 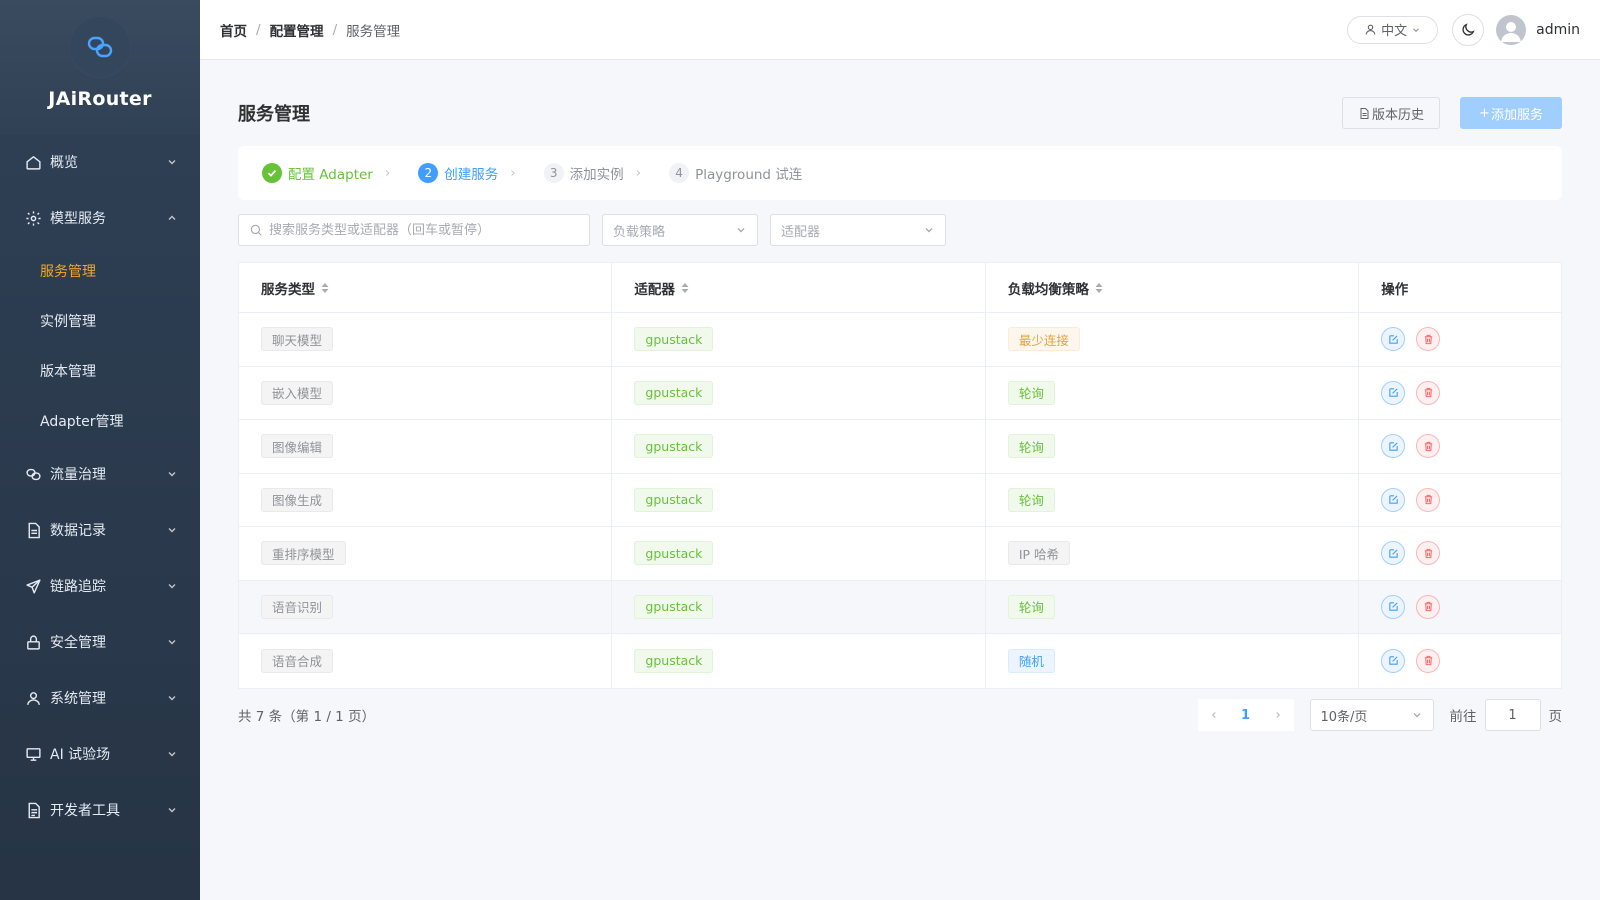 What do you see at coordinates (1511, 113) in the screenshot?
I see `add-service-button: + 添加服务` at bounding box center [1511, 113].